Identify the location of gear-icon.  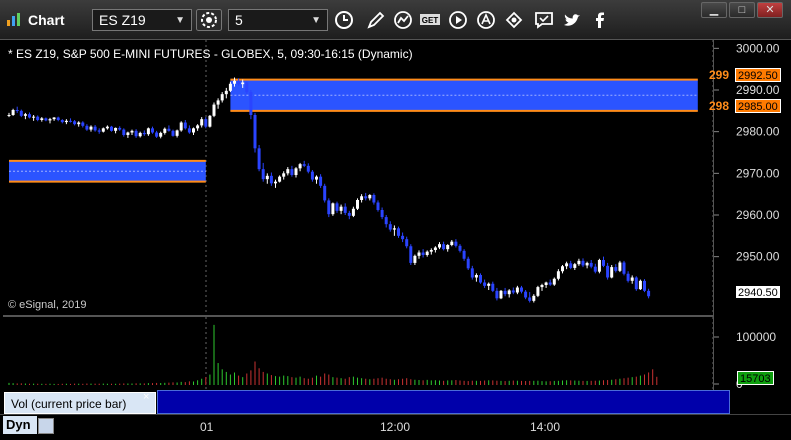
(209, 20).